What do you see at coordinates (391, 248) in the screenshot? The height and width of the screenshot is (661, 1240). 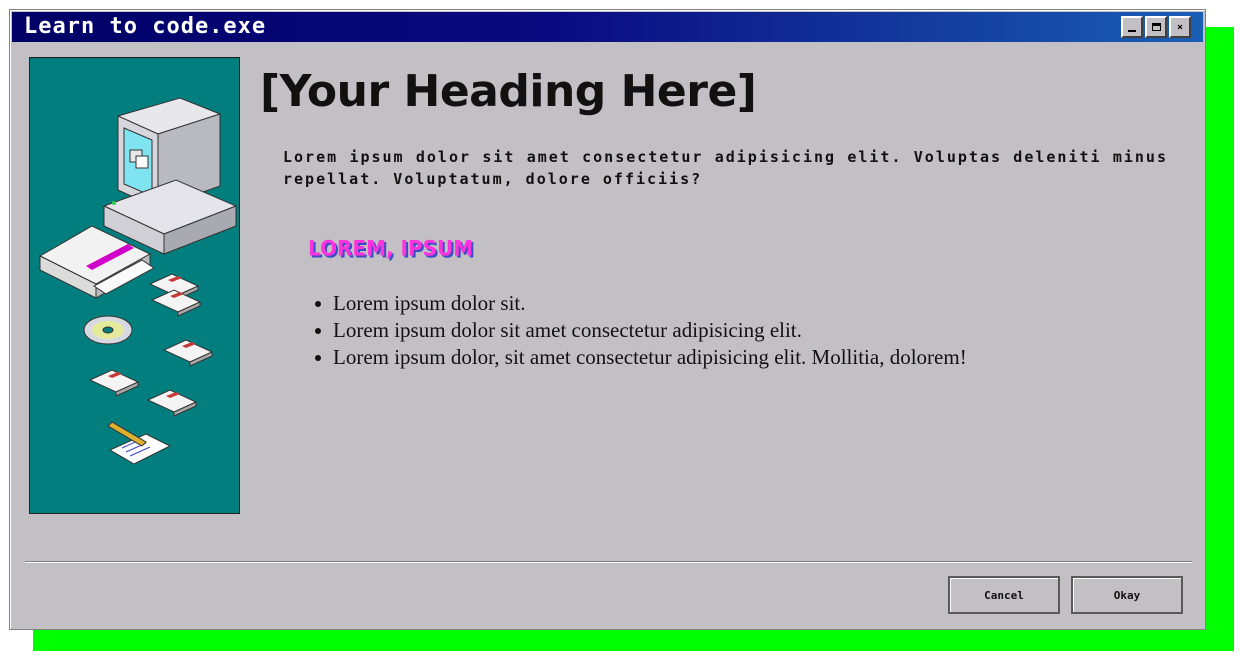 I see `section-subheading: LOREM, IPSUM` at bounding box center [391, 248].